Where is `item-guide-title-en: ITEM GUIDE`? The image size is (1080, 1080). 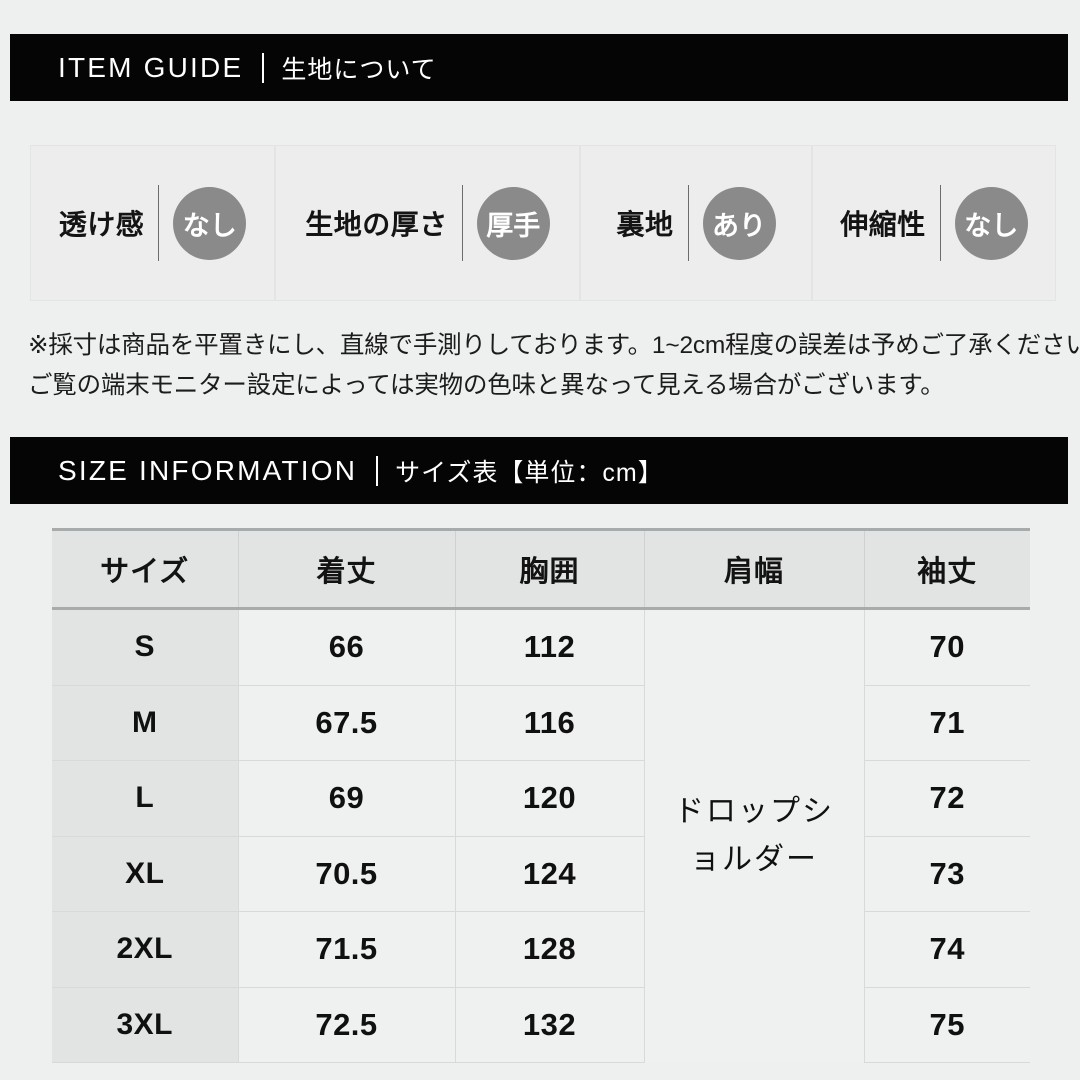
item-guide-title-en: ITEM GUIDE is located at coordinates (151, 67).